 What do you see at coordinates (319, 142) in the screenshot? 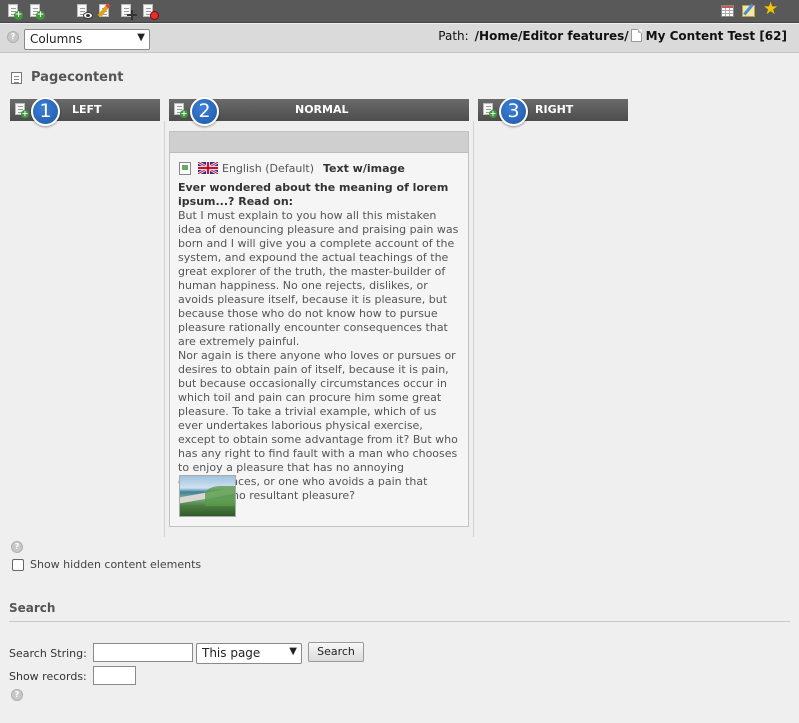
I see `content-element-header` at bounding box center [319, 142].